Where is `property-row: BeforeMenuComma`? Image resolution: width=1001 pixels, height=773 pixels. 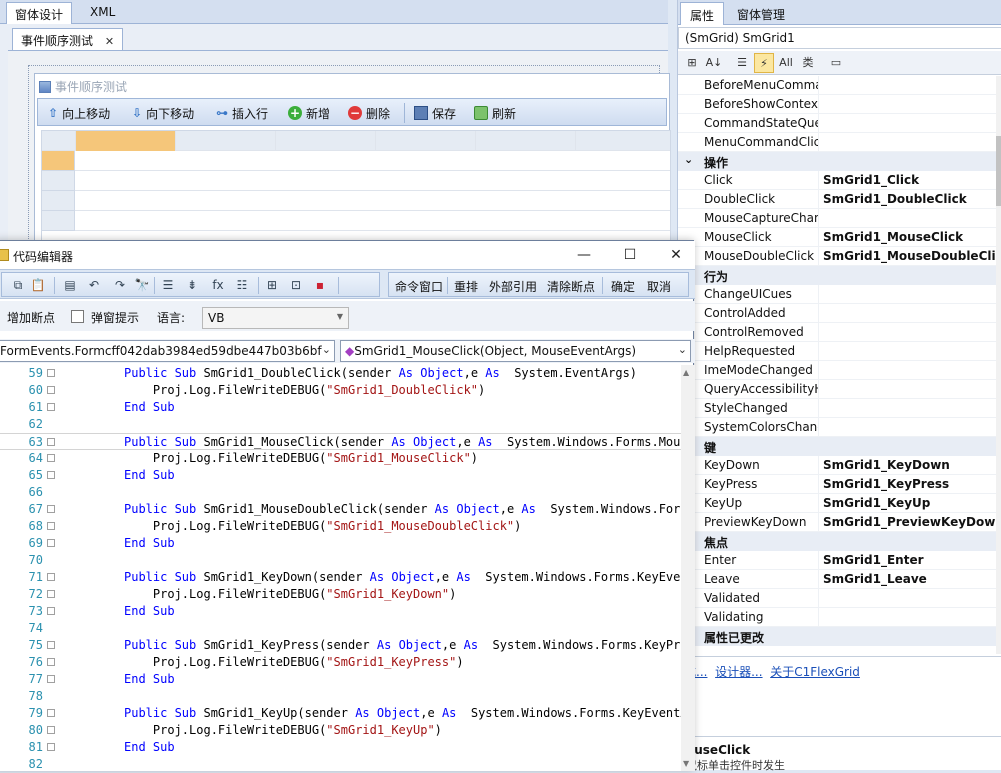
property-row: BeforeMenuComma is located at coordinates (838, 85).